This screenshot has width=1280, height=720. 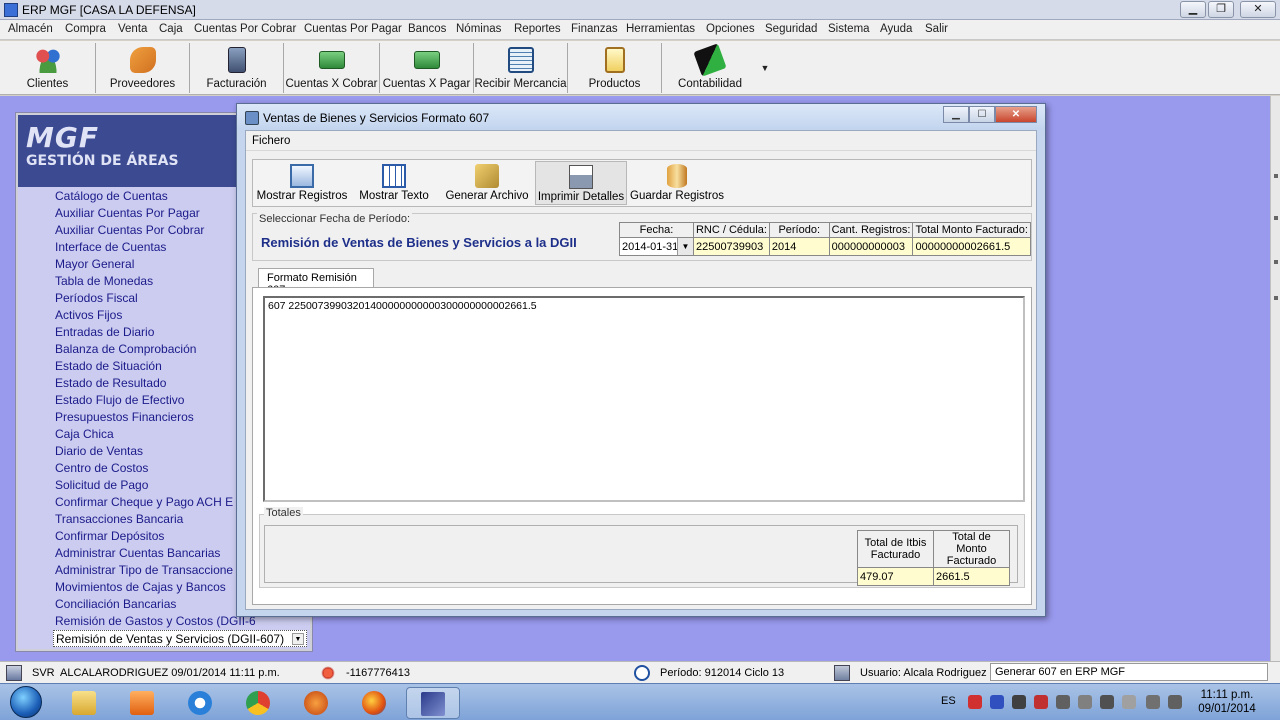 What do you see at coordinates (155, 315) in the screenshot?
I see `nav-item: Activos Fijos` at bounding box center [155, 315].